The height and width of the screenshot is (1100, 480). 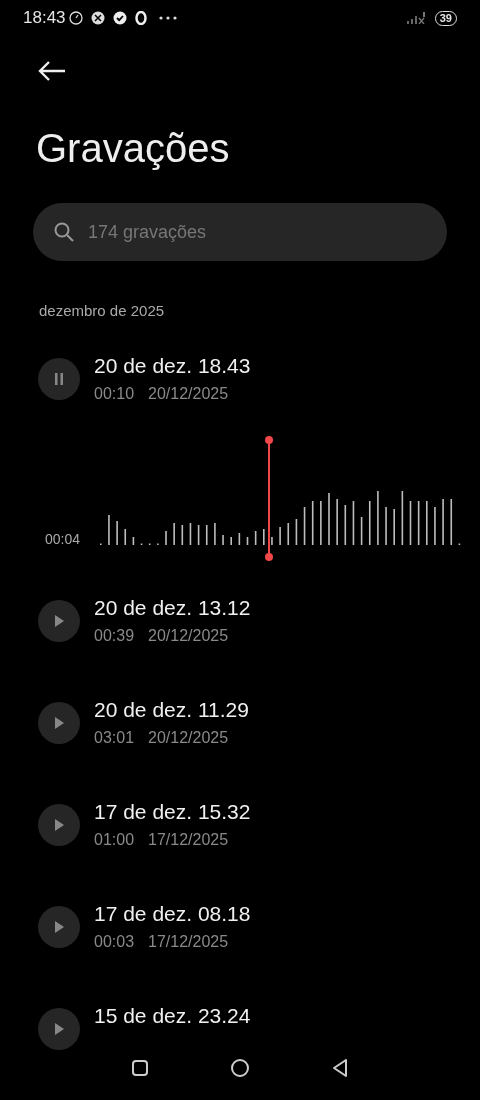 What do you see at coordinates (269, 498) in the screenshot?
I see `playhead` at bounding box center [269, 498].